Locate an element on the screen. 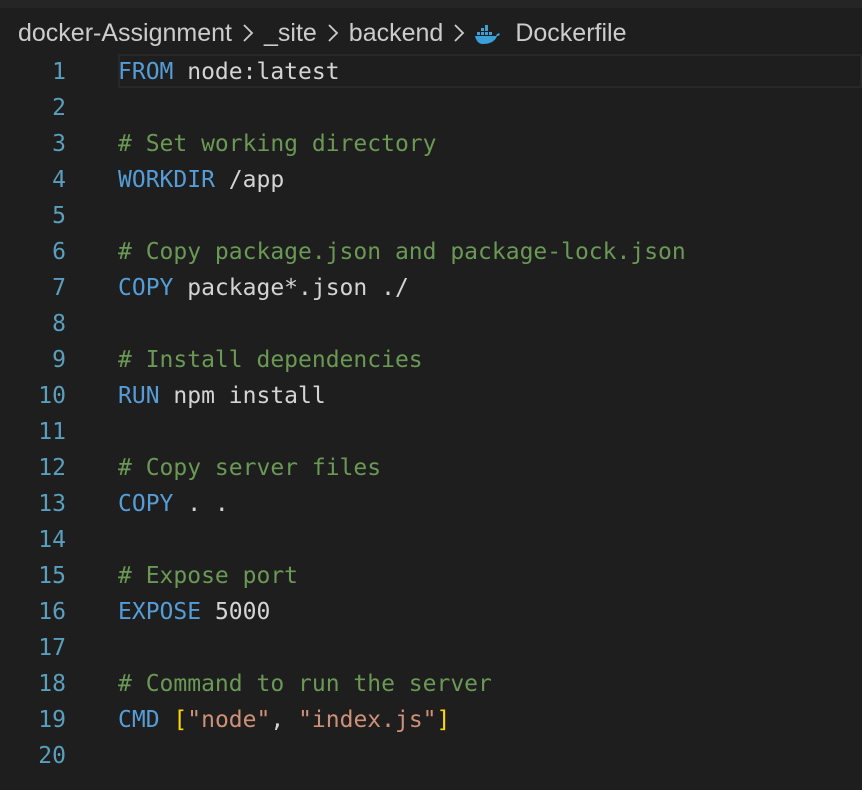 The image size is (862, 790). code-comment: # Command to run the server is located at coordinates (305, 684).